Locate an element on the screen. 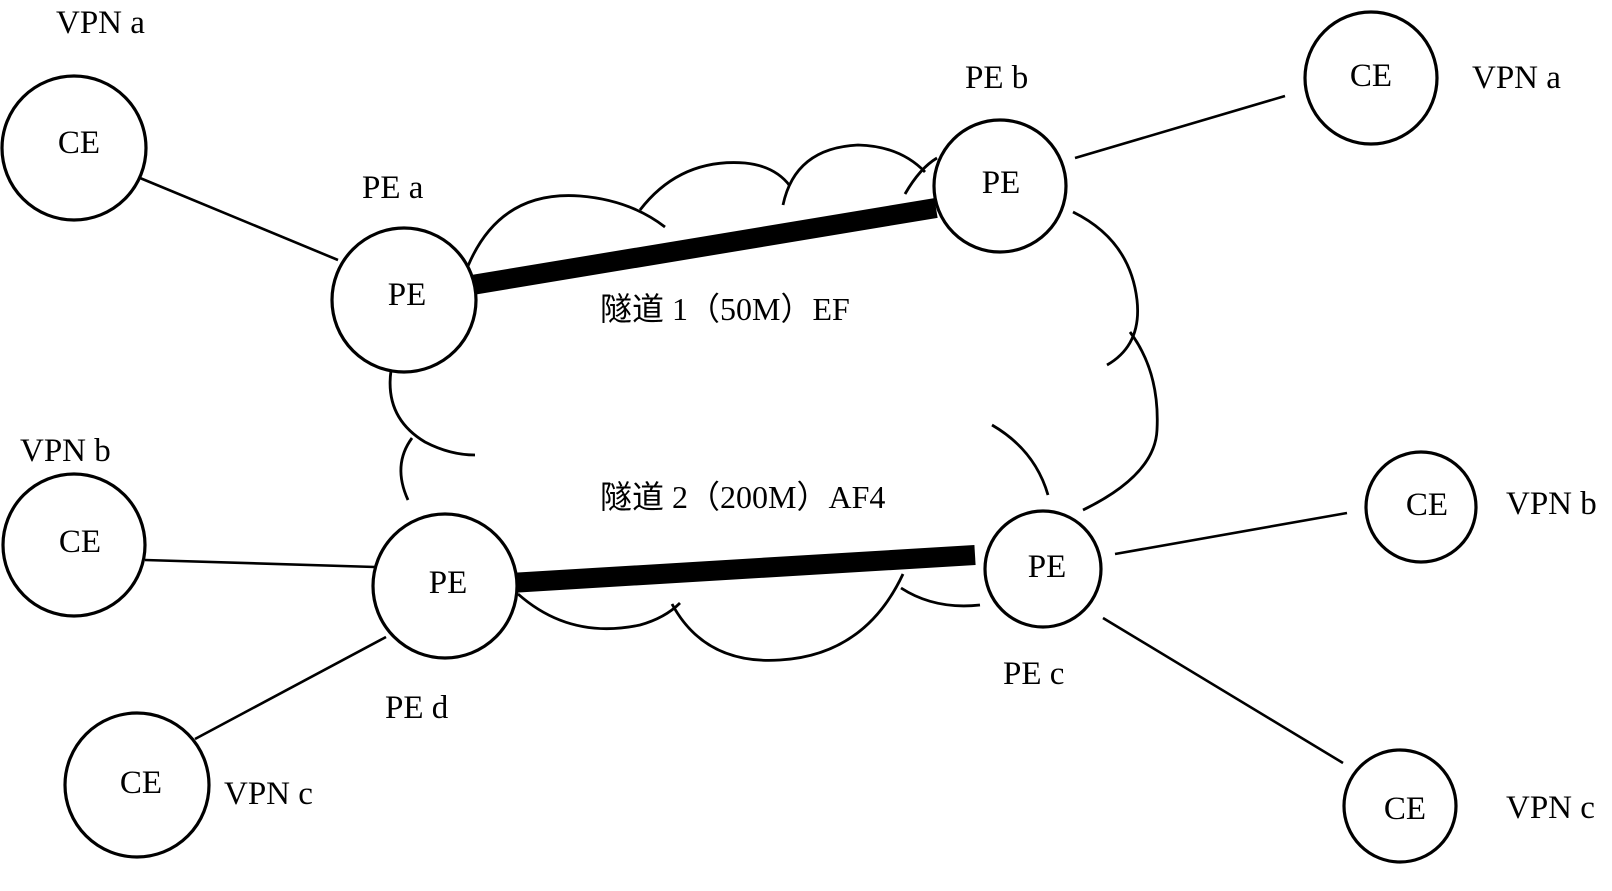 The height and width of the screenshot is (891, 1612). pe-node-b: PE is located at coordinates (1000, 186).